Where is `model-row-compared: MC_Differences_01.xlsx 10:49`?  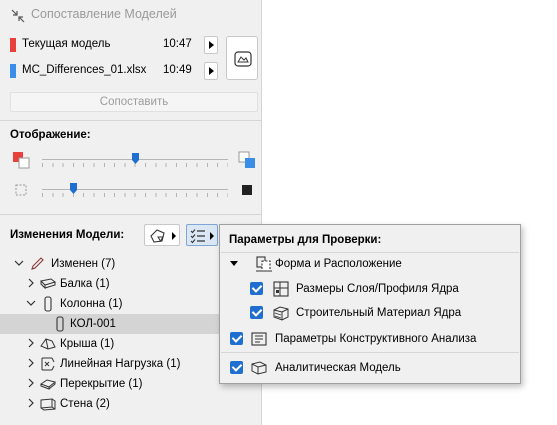 model-row-compared: MC_Differences_01.xlsx 10:49 is located at coordinates (114, 71).